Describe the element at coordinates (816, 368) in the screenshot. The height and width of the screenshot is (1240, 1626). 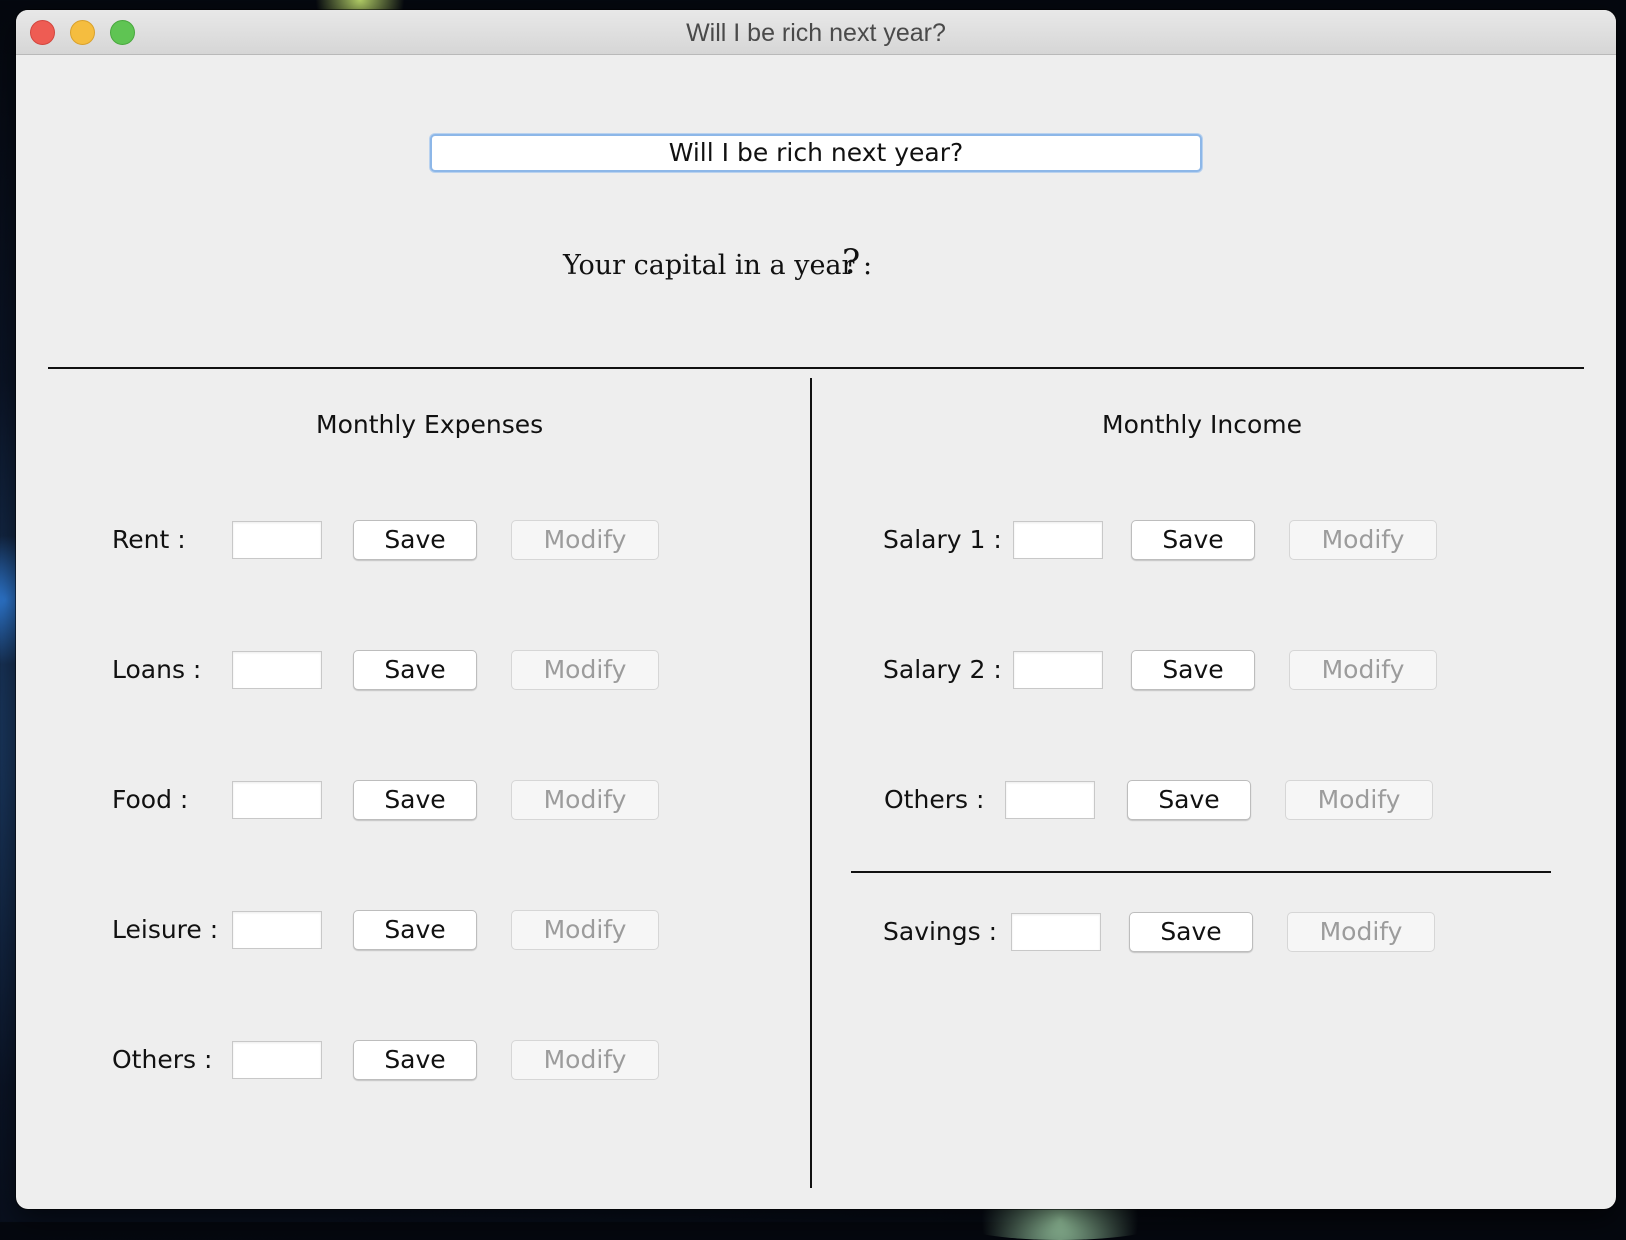
I see `top-divider` at that location.